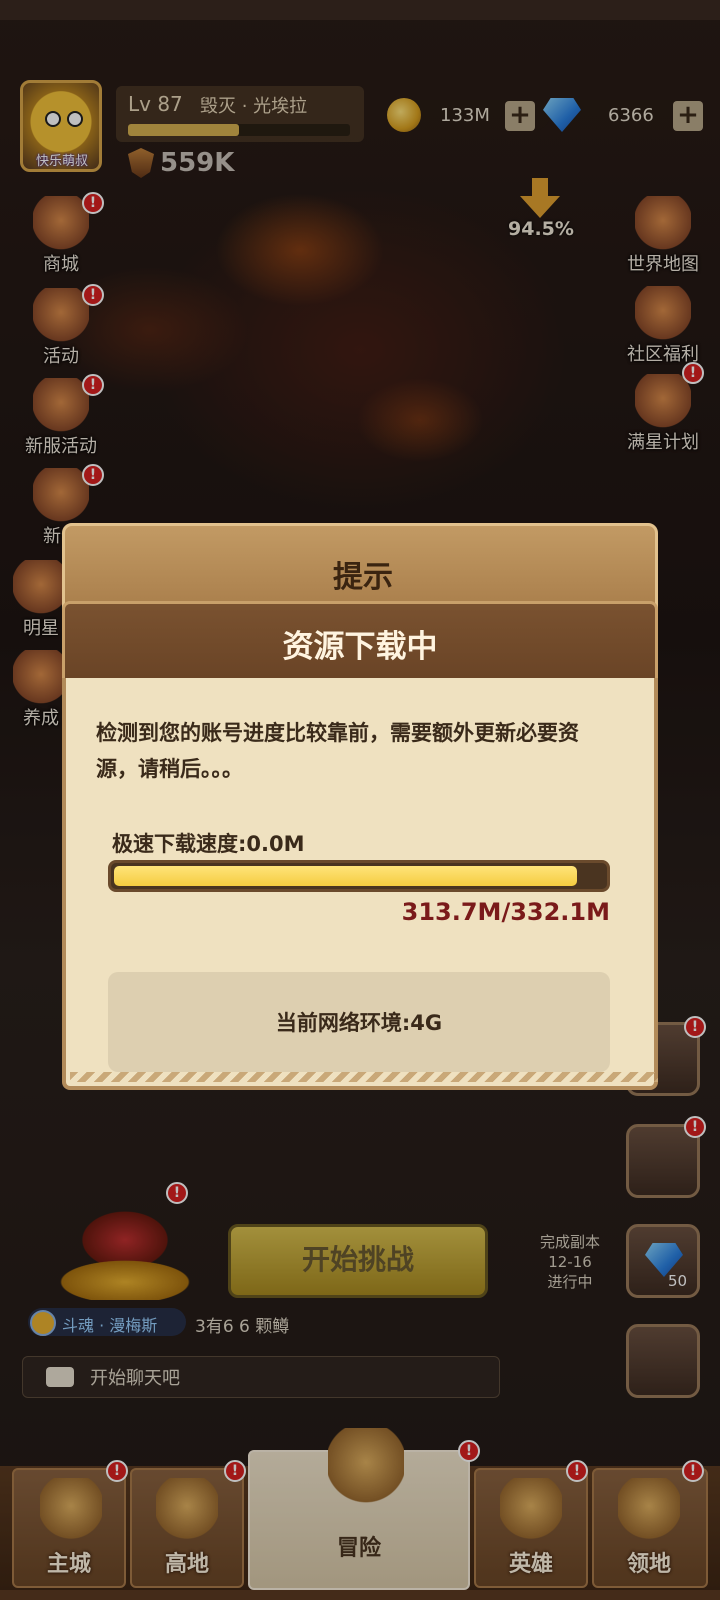 The width and height of the screenshot is (720, 1600). Describe the element at coordinates (364, 1077) in the screenshot. I see `decorative-border` at that location.